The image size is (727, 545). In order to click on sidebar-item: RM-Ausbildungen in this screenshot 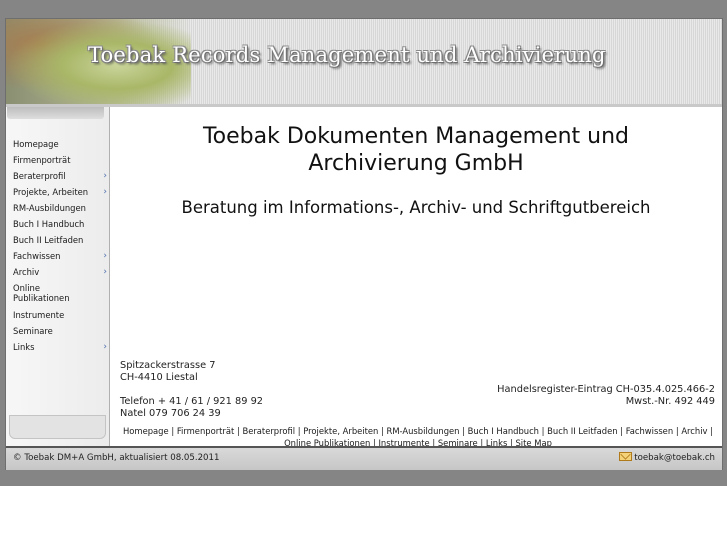, I will do `click(59, 211)`.